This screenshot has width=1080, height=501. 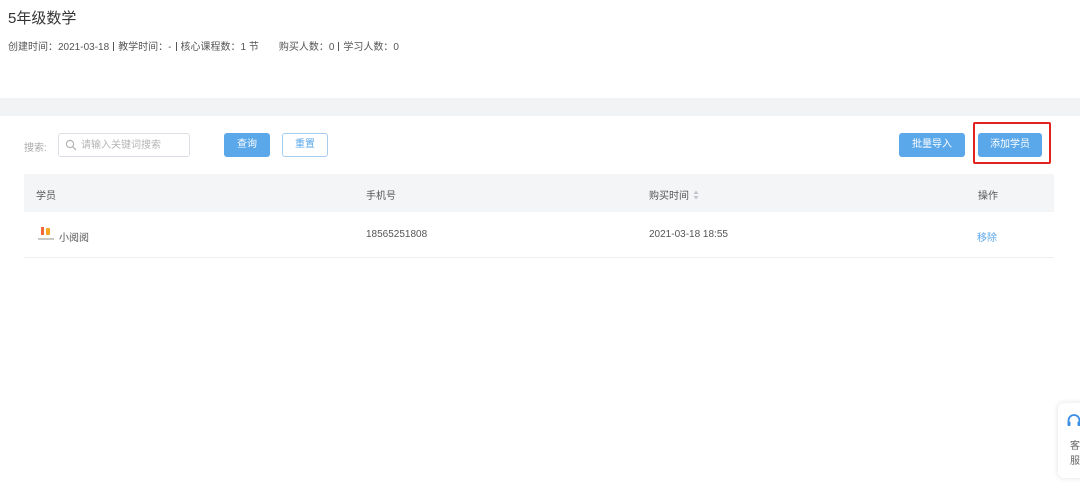 I want to click on meta-teaching-time: 教学时间：-, so click(x=145, y=47).